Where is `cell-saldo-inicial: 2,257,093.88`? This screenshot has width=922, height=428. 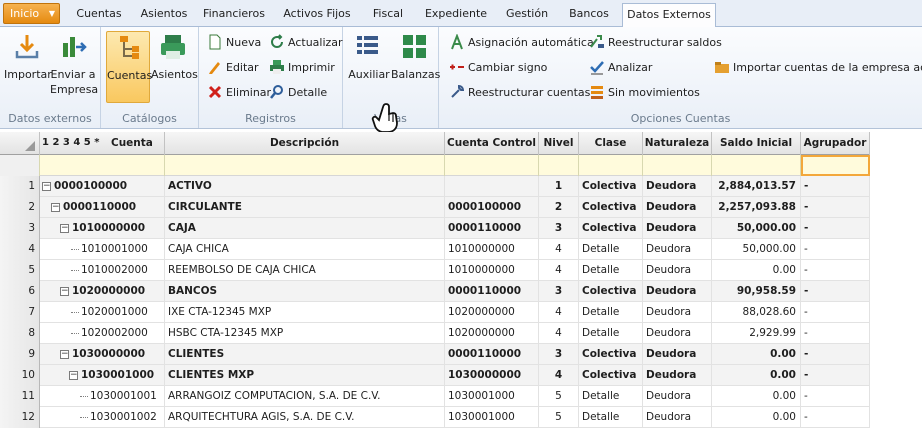
cell-saldo-inicial: 2,257,093.88 is located at coordinates (756, 207).